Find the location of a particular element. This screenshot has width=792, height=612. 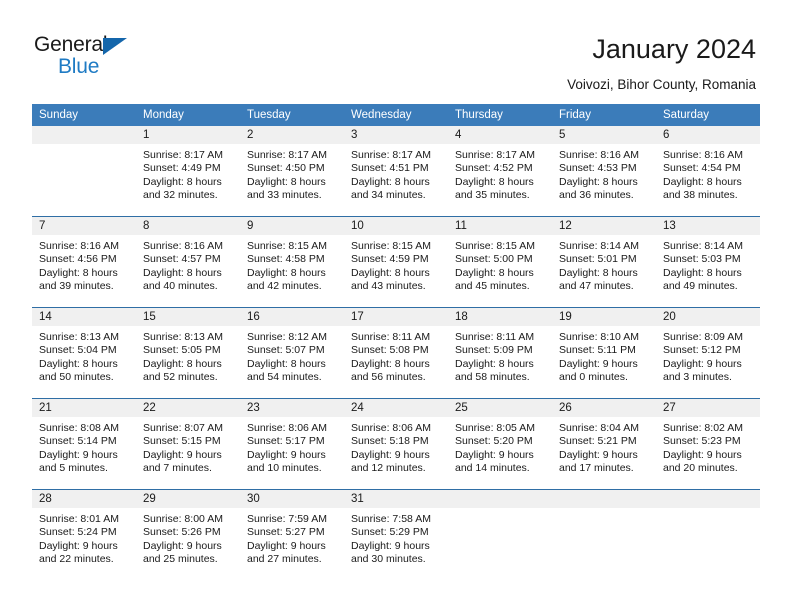

day-details is located at coordinates (500, 510).